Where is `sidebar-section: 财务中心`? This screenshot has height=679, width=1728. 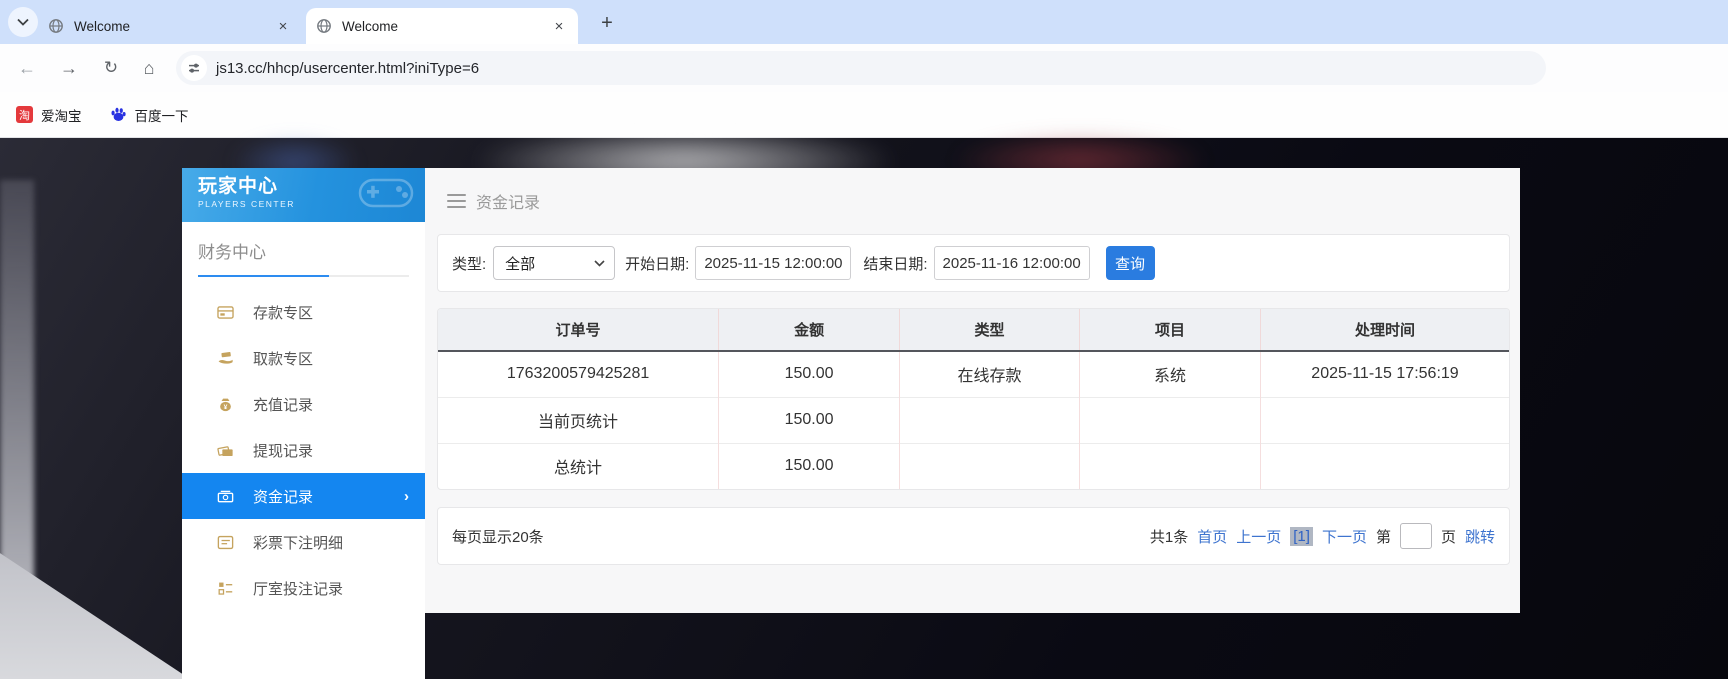 sidebar-section: 财务中心 is located at coordinates (303, 249).